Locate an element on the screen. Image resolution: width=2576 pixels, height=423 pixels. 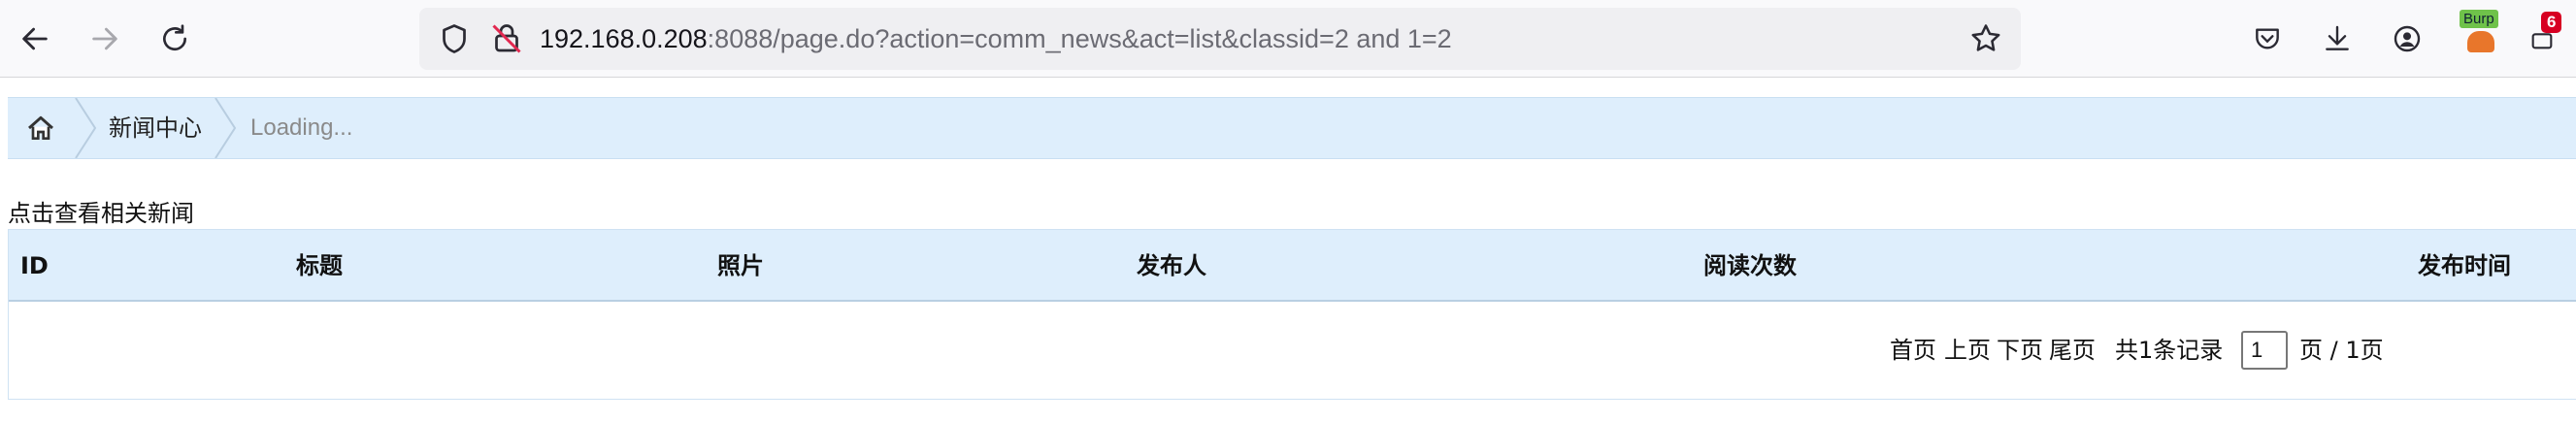
column-header-publisher: 发布人 is located at coordinates (1171, 265).